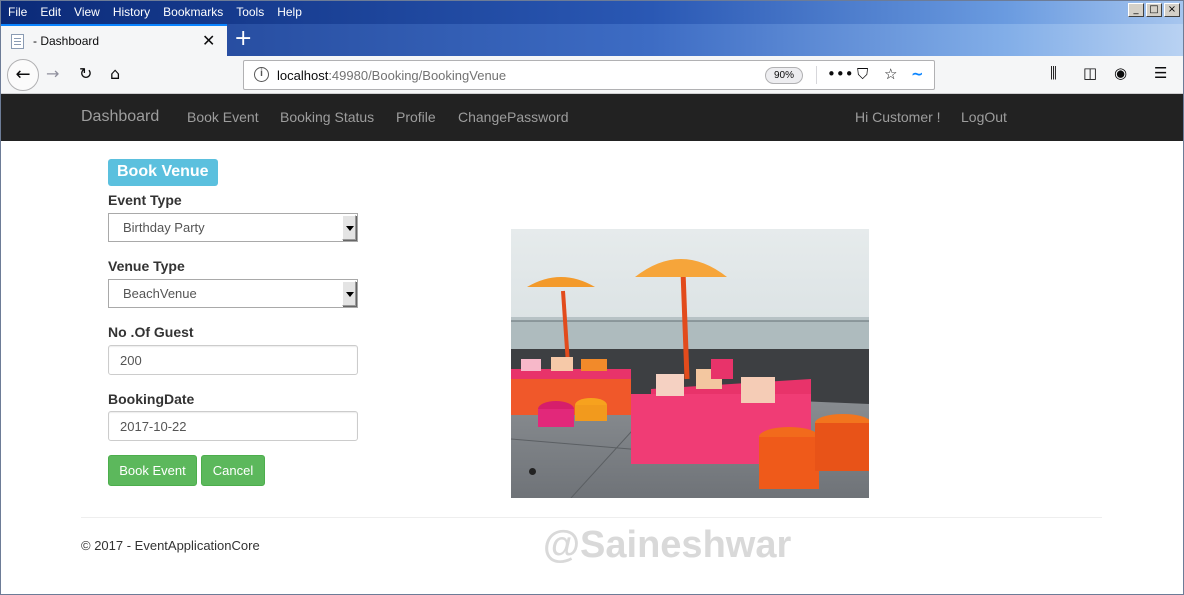 This screenshot has width=1184, height=595. I want to click on library-icon: ⫼, so click(1053, 73).